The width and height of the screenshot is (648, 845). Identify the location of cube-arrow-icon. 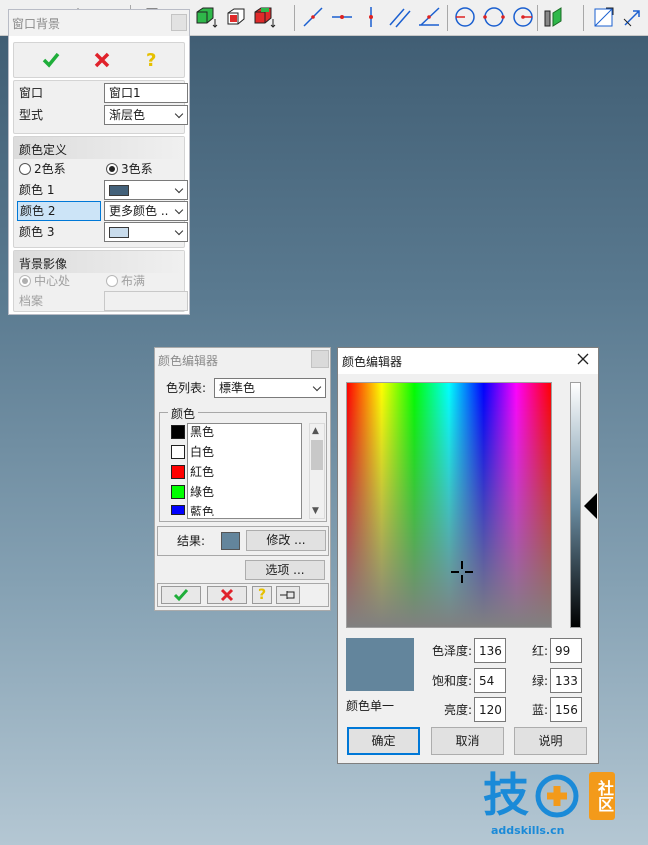
(265, 17).